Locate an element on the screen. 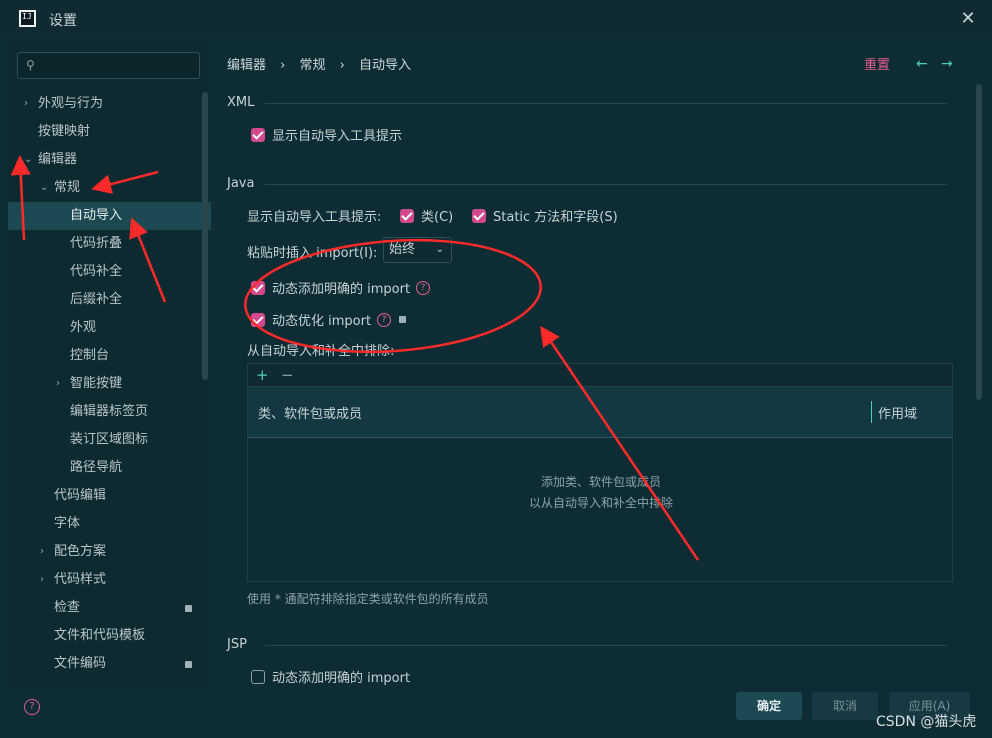  sidebar-item-gutter-icons: 装订区域图标 is located at coordinates (109, 440).